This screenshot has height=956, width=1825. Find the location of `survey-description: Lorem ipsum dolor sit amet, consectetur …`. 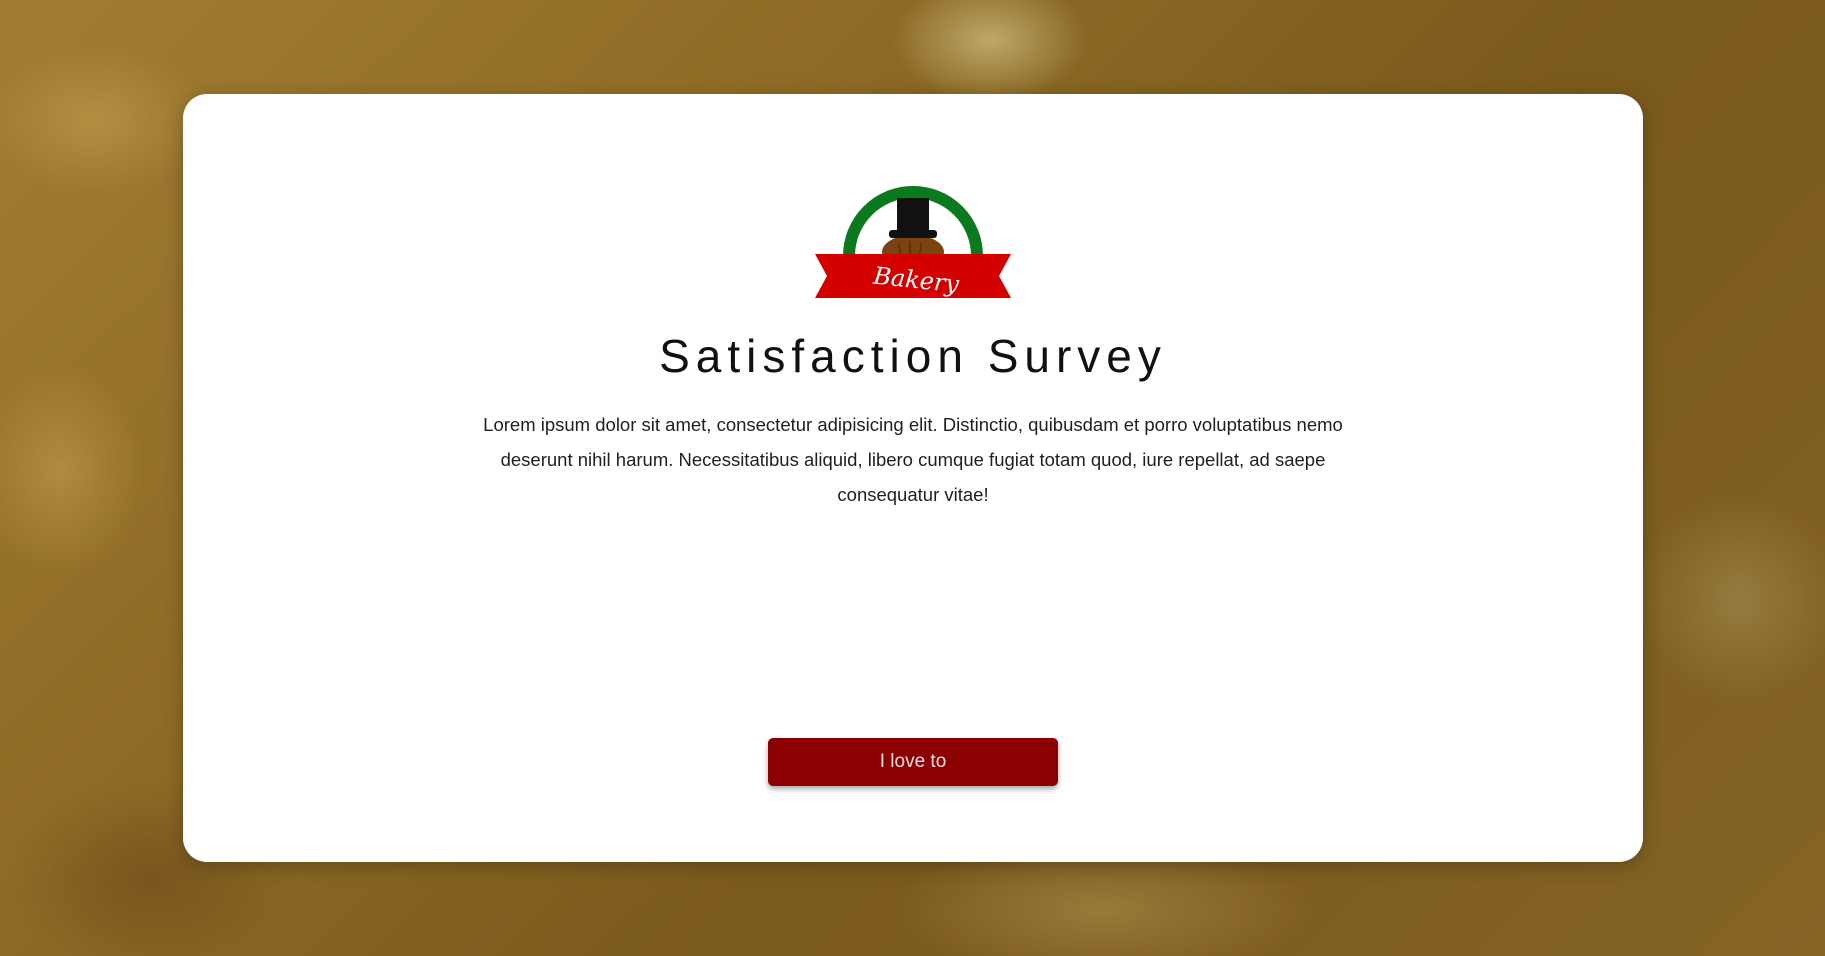

survey-description: Lorem ipsum dolor sit amet, consectetur … is located at coordinates (913, 459).